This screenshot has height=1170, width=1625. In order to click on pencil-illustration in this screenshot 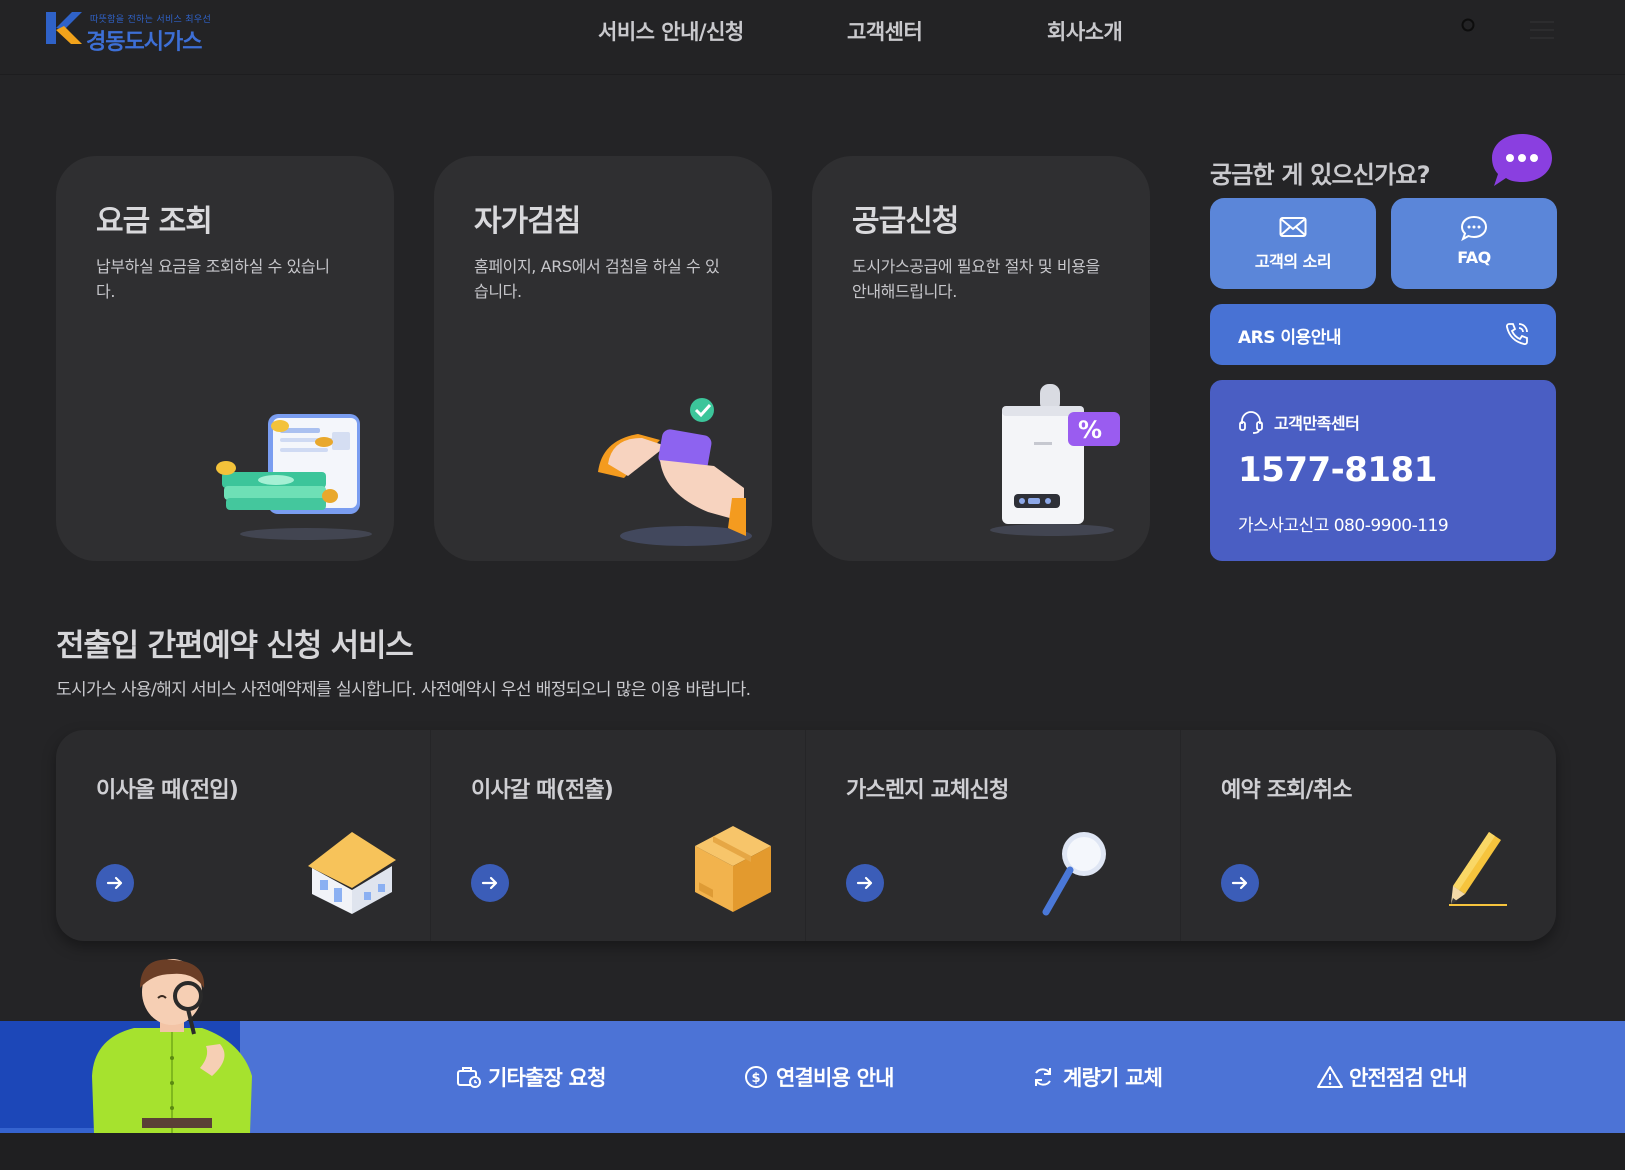, I will do `click(1478, 869)`.